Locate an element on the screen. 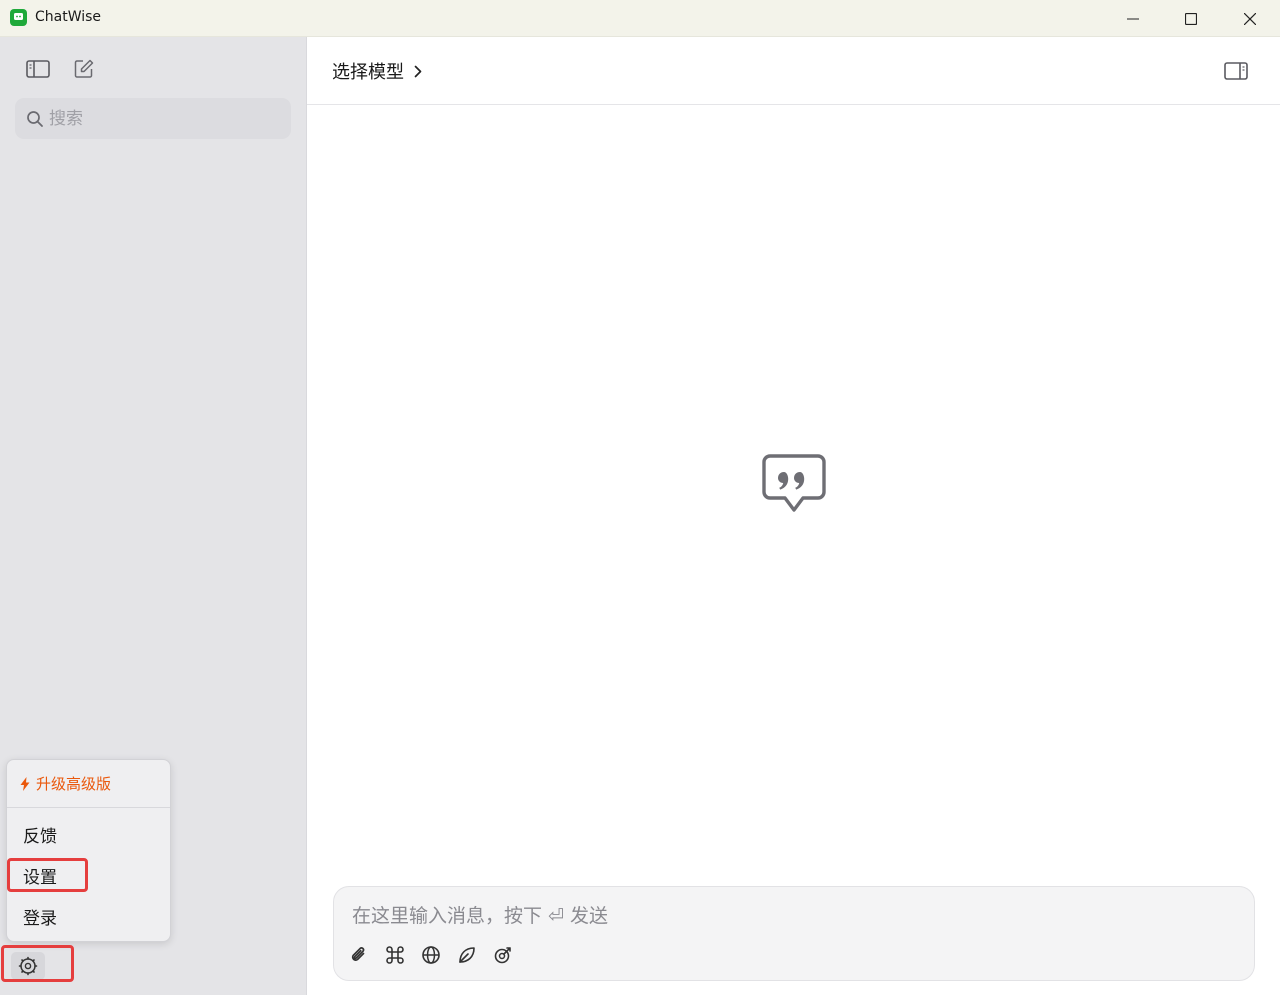 The image size is (1280, 995). new-chat-button is located at coordinates (84, 69).